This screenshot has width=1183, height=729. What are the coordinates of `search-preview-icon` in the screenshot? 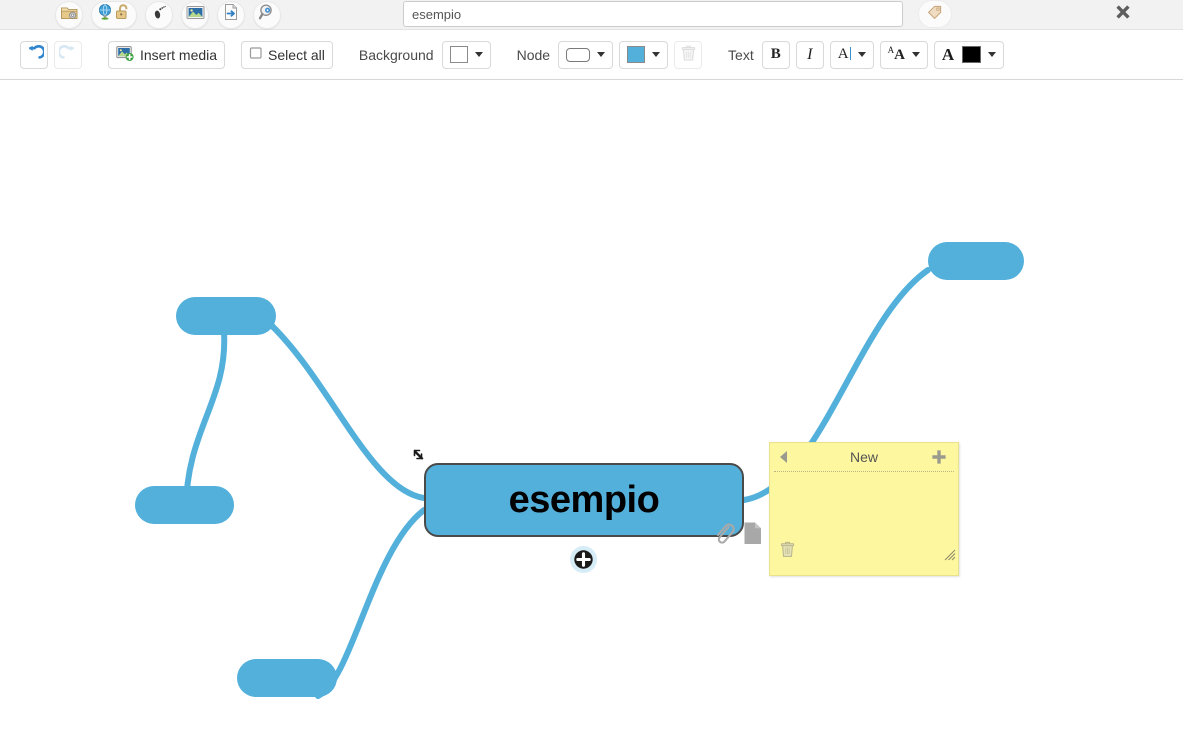 It's located at (267, 14).